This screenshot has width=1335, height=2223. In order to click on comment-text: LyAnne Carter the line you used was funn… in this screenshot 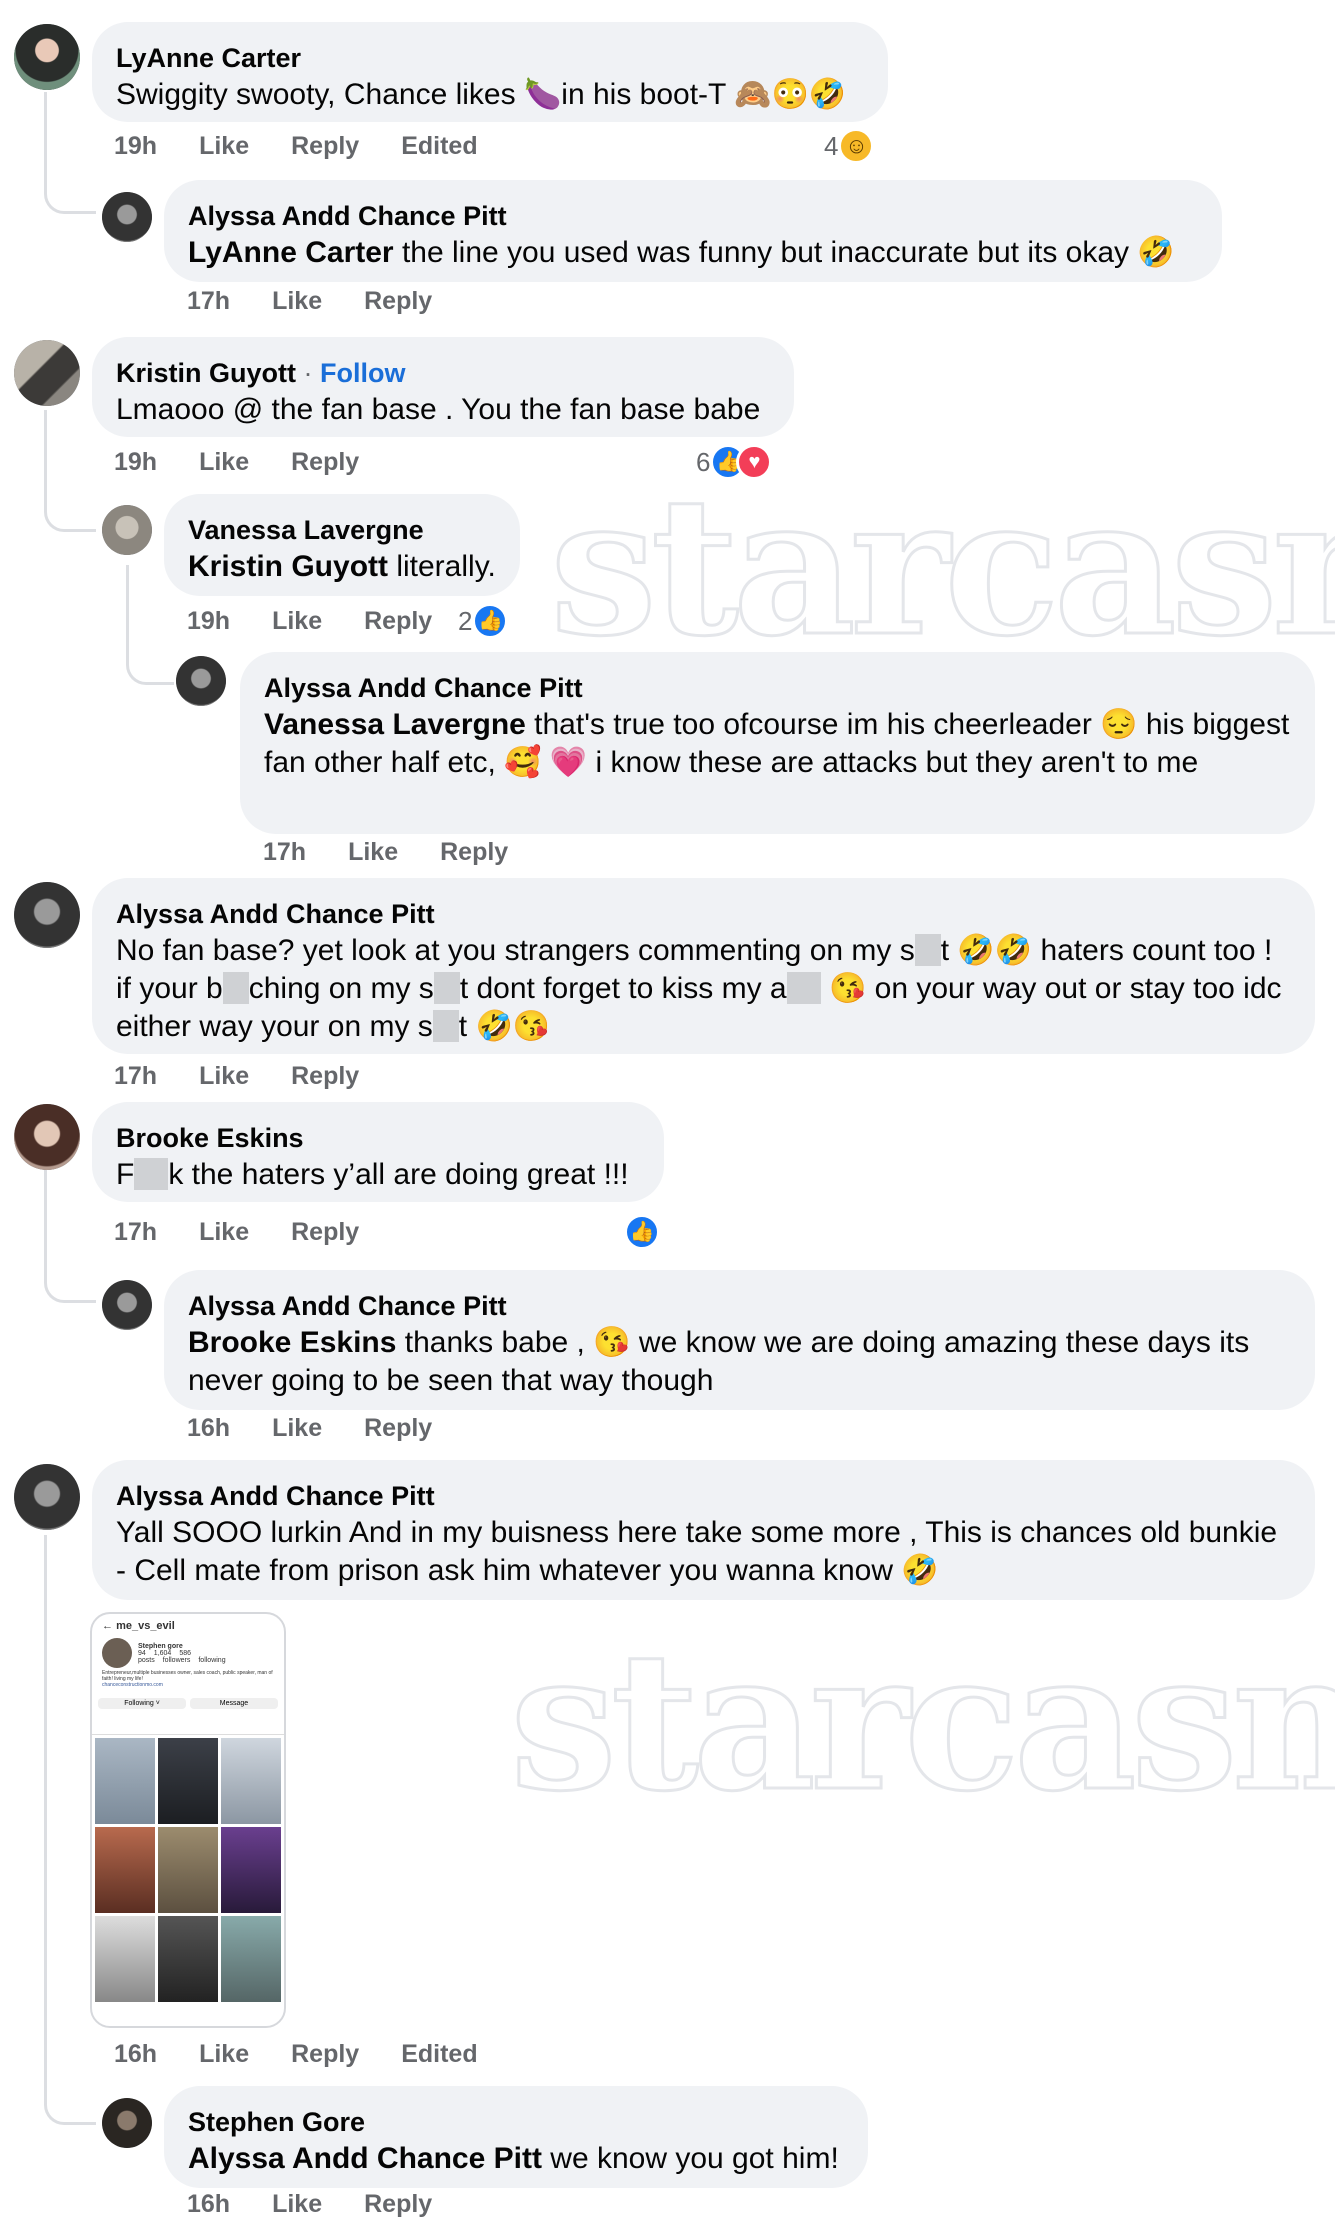, I will do `click(681, 252)`.